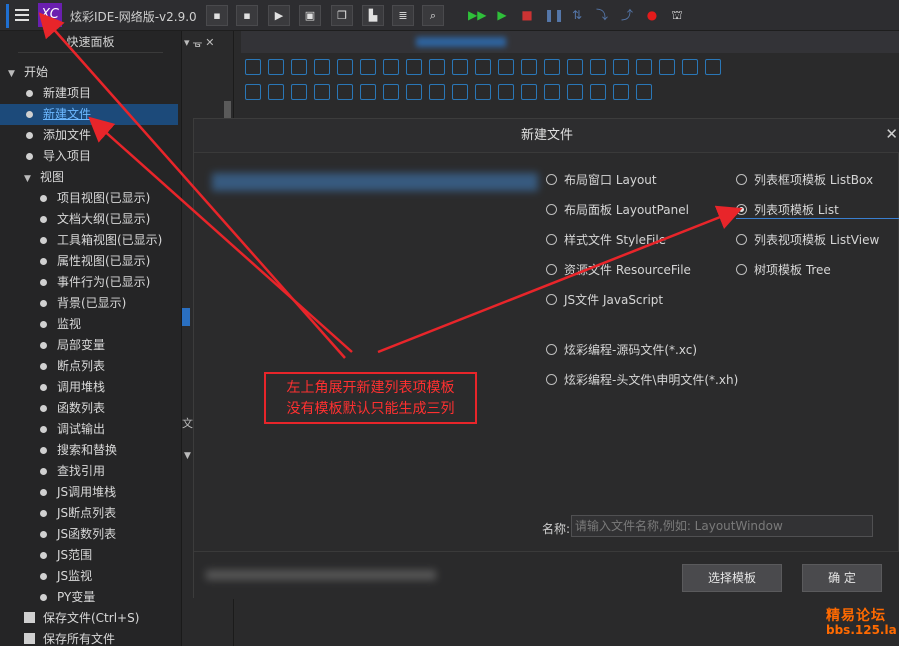  I want to click on save-icon, so click(29, 638).